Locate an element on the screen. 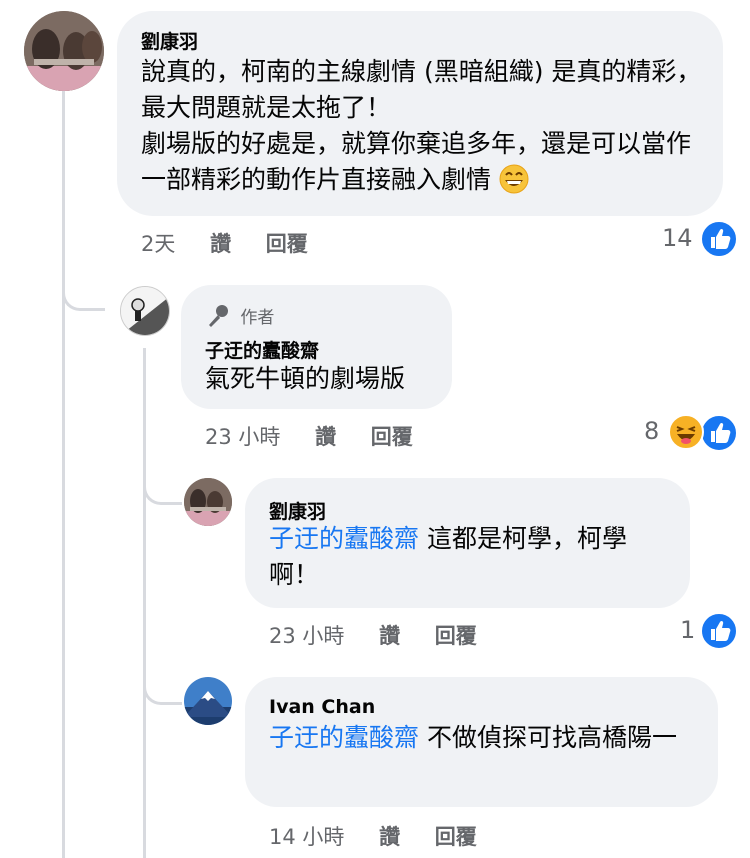  reaction-count: 14 is located at coordinates (677, 238).